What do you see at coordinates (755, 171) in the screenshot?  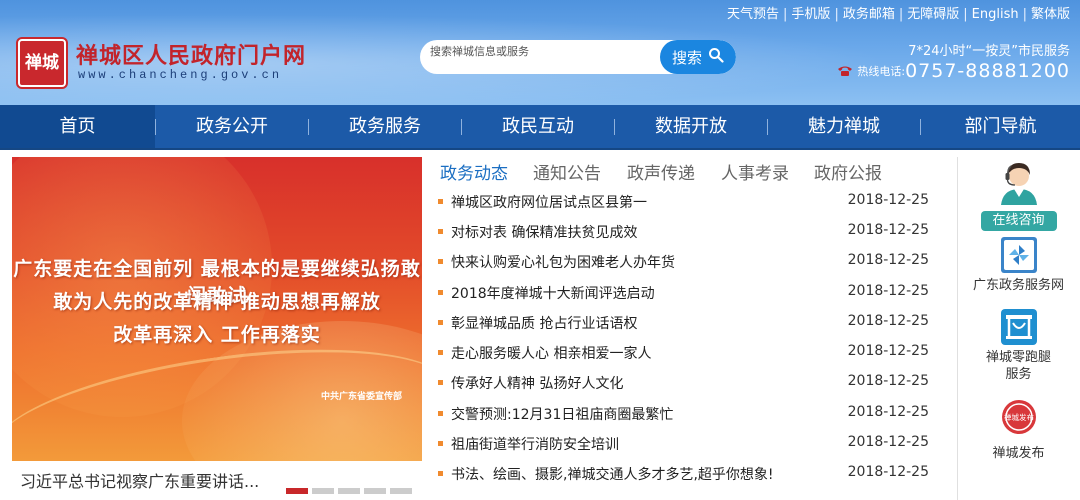 I see `tab-personnel: 人事考录` at bounding box center [755, 171].